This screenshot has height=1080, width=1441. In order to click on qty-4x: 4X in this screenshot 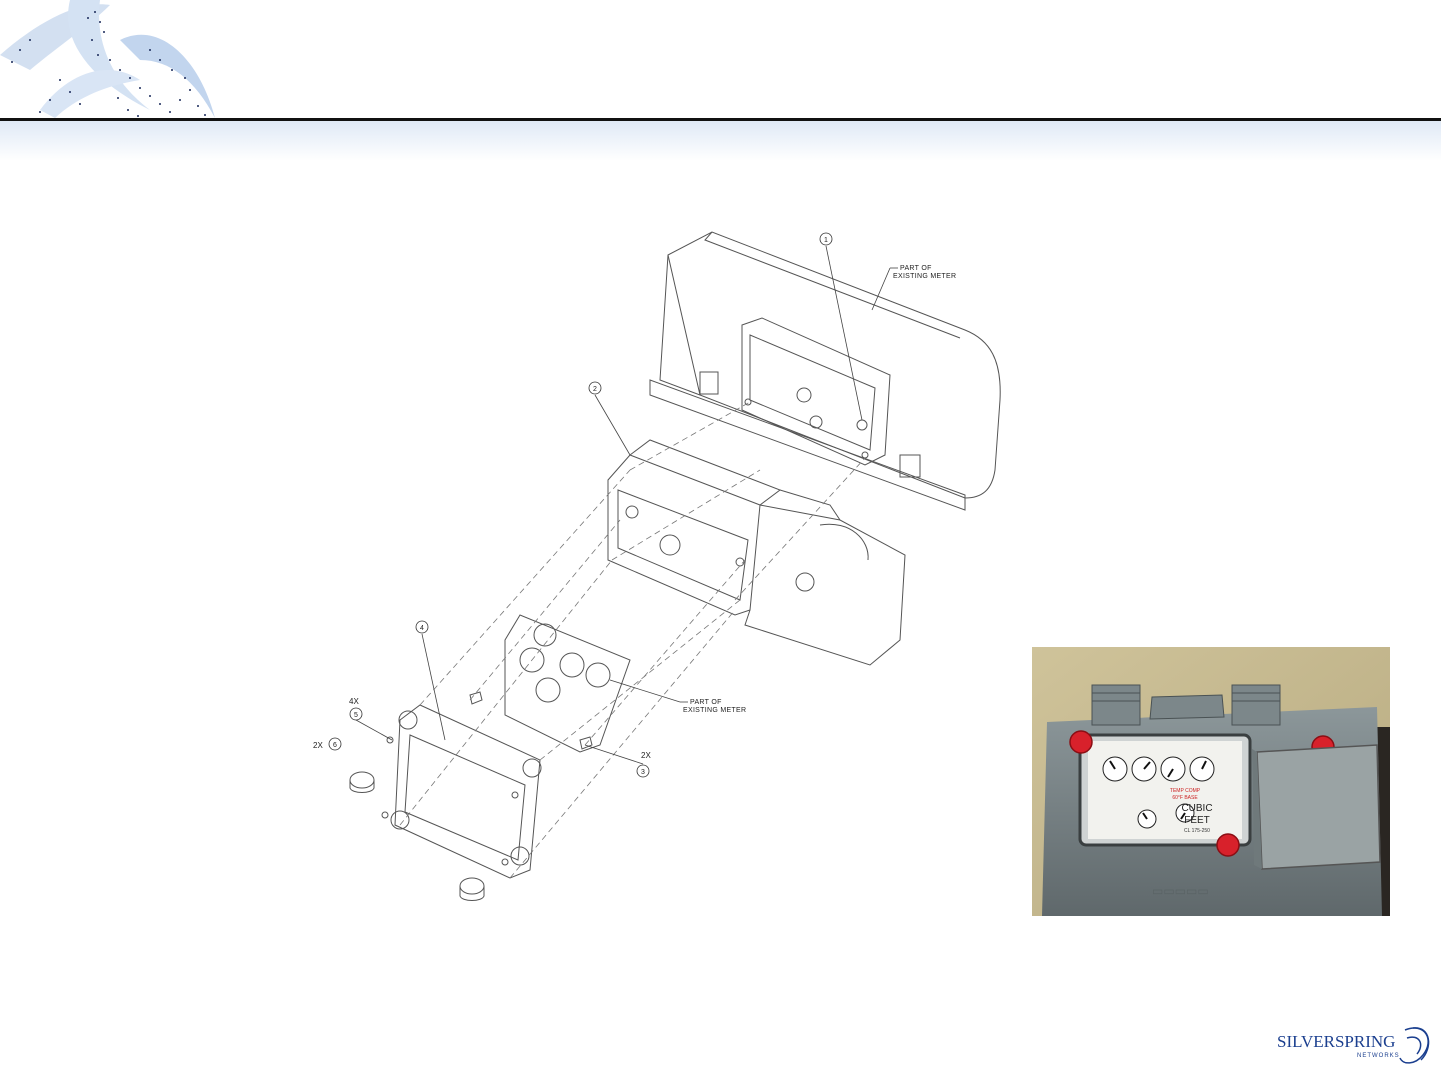, I will do `click(354, 701)`.